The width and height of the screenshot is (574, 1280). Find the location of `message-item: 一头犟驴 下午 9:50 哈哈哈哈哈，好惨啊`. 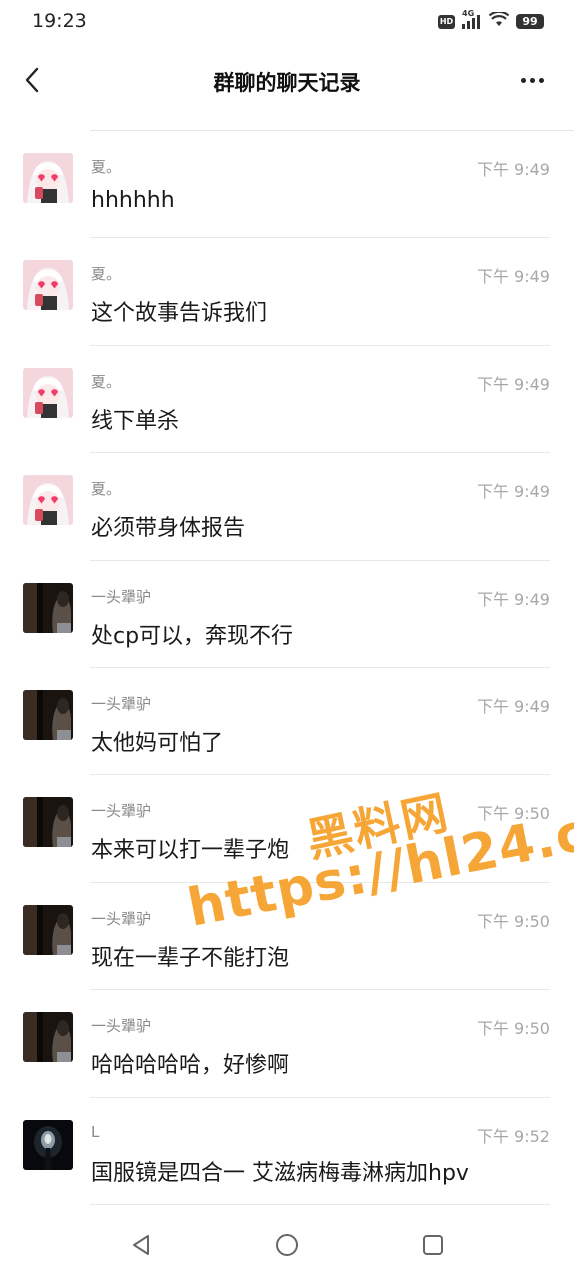

message-item: 一头犟驴 下午 9:50 哈哈哈哈哈，好惨啊 is located at coordinates (287, 1044).